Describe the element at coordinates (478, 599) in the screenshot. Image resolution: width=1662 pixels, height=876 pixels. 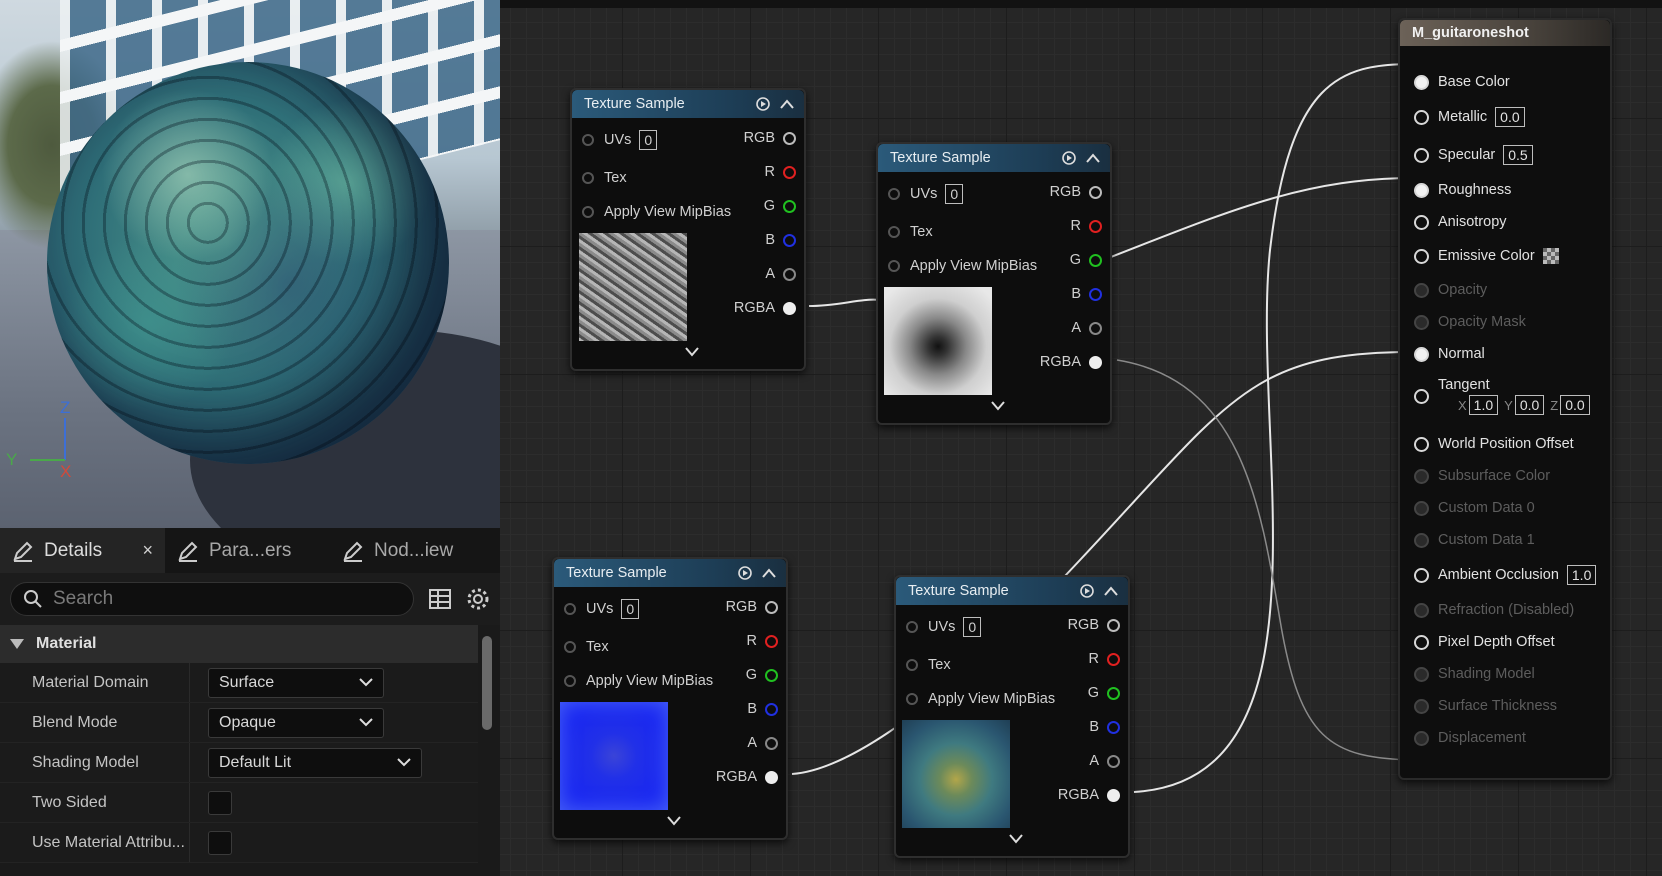
I see `gear-icon` at that location.